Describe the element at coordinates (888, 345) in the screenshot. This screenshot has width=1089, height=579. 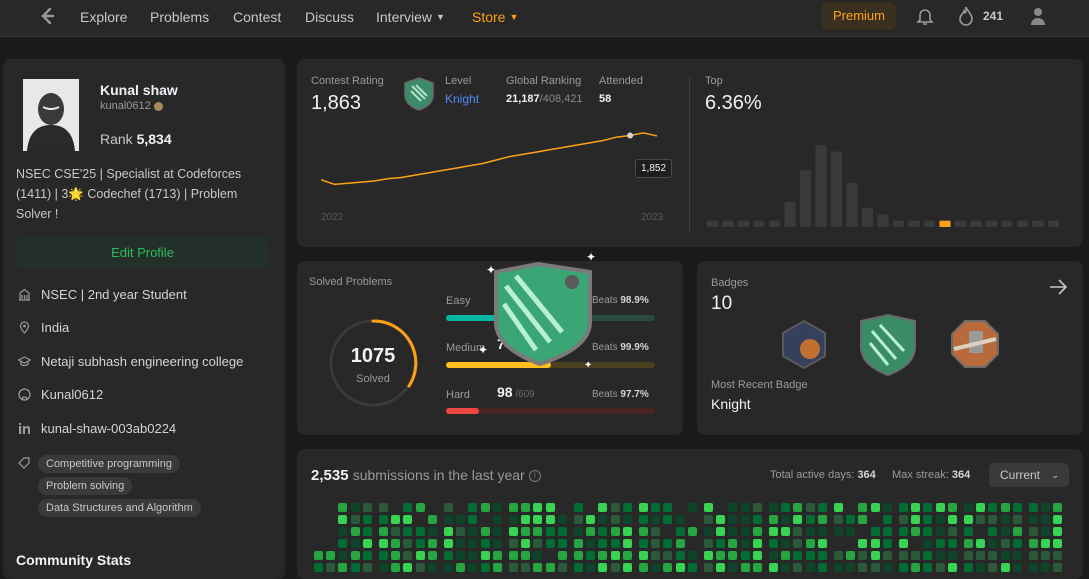
I see `knight-badge-icon` at that location.